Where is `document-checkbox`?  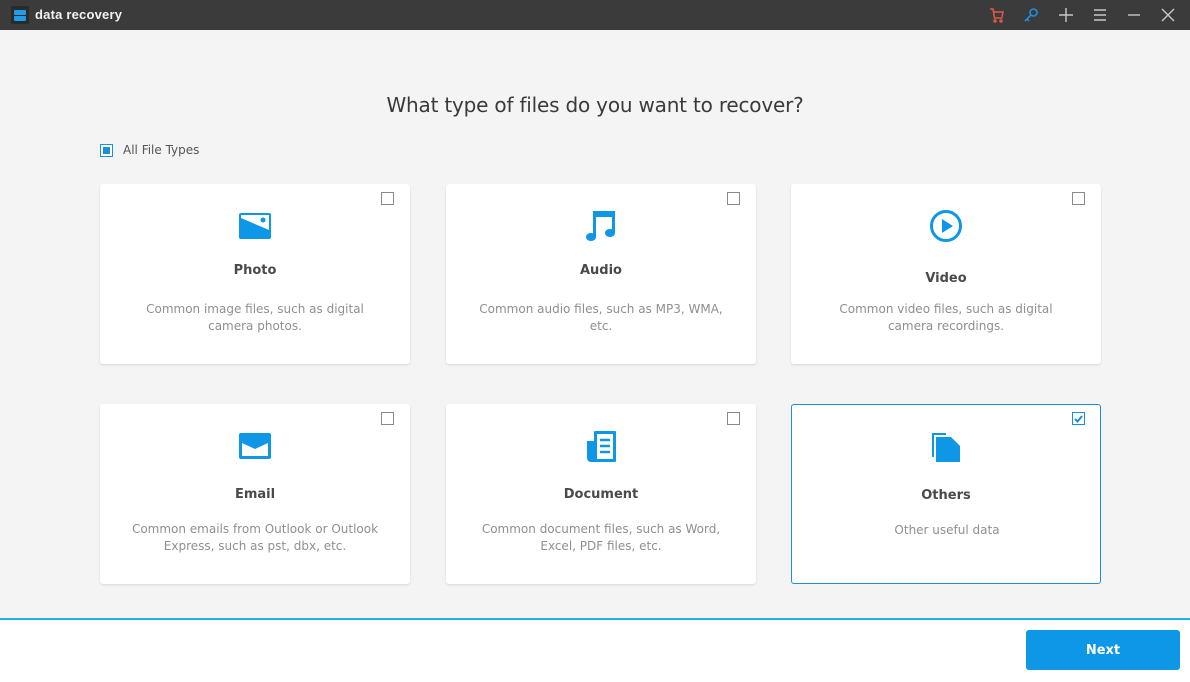
document-checkbox is located at coordinates (733, 418).